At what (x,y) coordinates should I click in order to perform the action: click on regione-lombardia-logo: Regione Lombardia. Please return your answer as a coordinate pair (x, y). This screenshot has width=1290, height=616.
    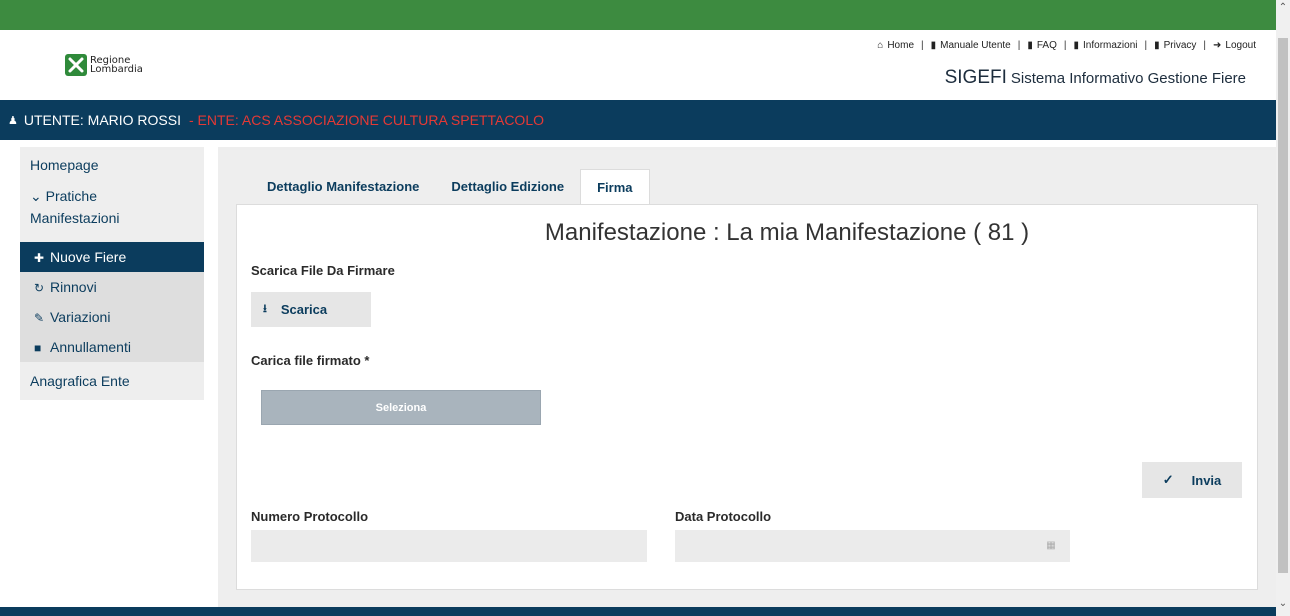
    Looking at the image, I should click on (104, 65).